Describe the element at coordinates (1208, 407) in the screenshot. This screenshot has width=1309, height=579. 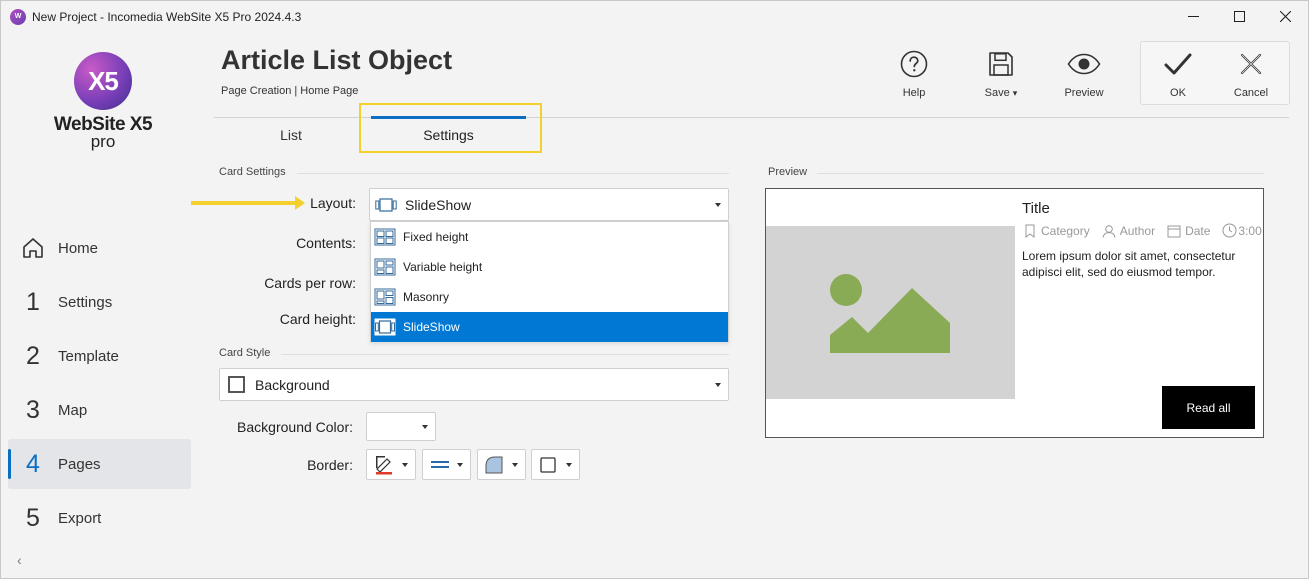
I see `read-all-button: Read all` at that location.